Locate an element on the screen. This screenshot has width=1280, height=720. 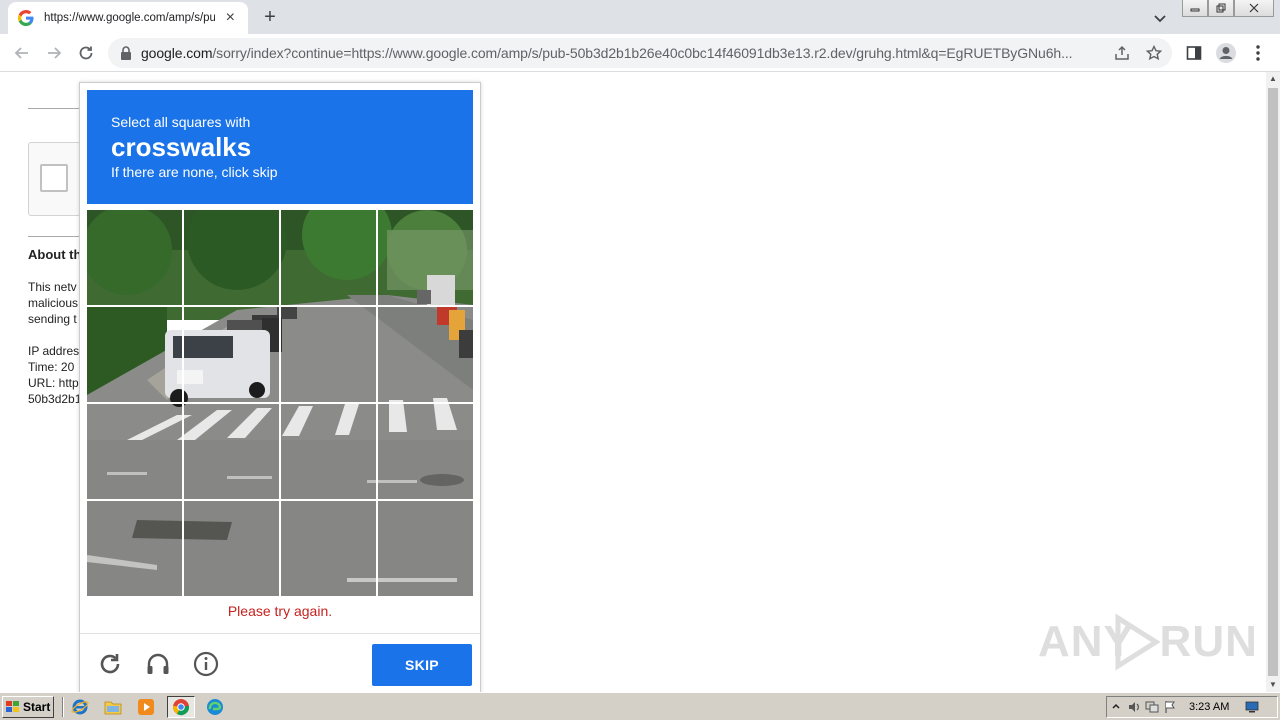
description-line: This netv is located at coordinates (52, 287).